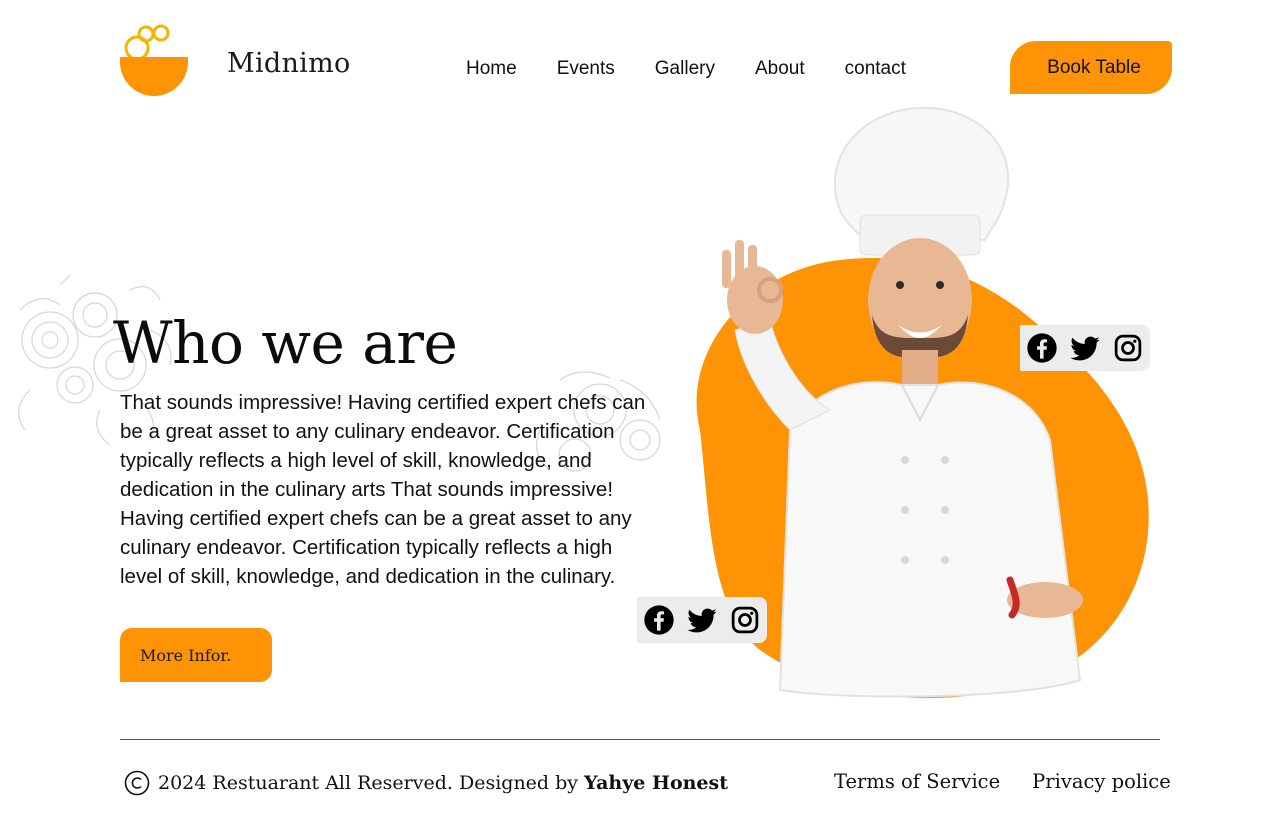  I want to click on nav-events: Events, so click(586, 69).